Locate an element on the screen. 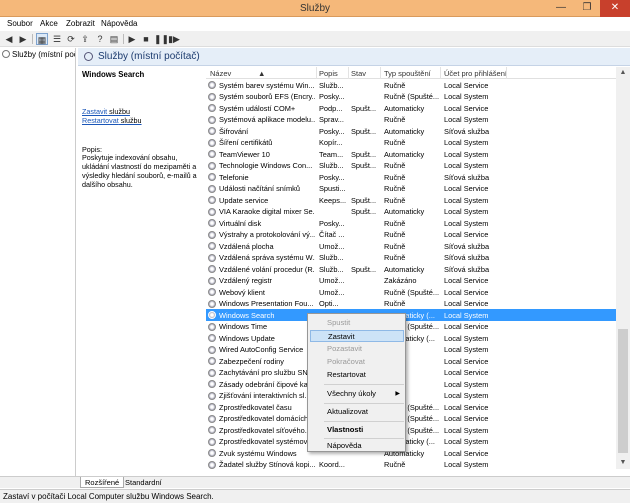 The image size is (630, 503). menu-file: Soubor is located at coordinates (20, 23).